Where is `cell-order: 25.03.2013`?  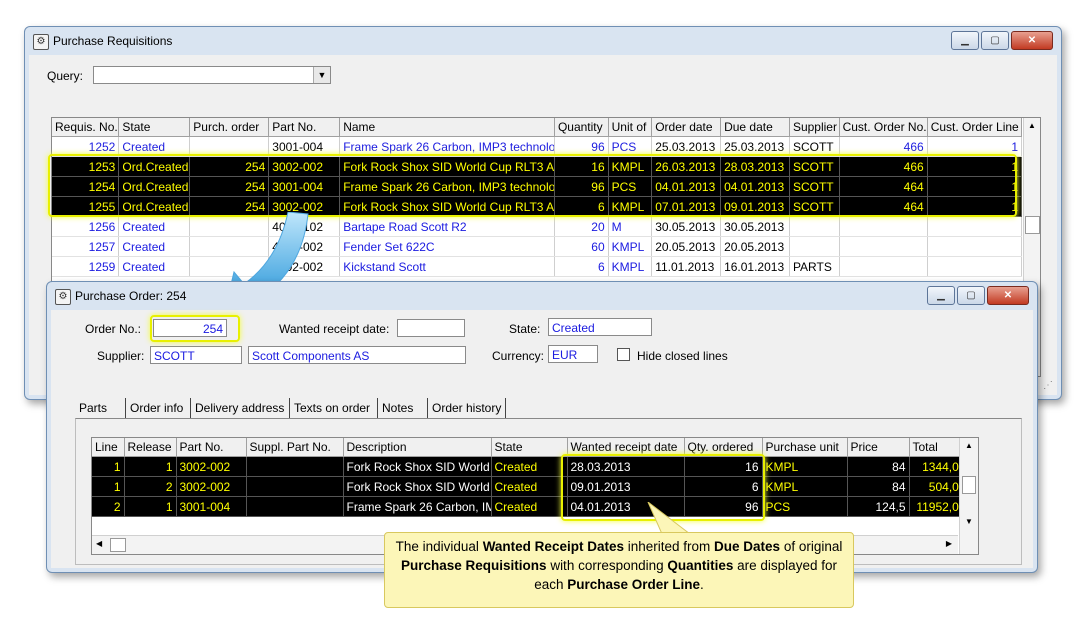
cell-order: 25.03.2013 is located at coordinates (686, 146).